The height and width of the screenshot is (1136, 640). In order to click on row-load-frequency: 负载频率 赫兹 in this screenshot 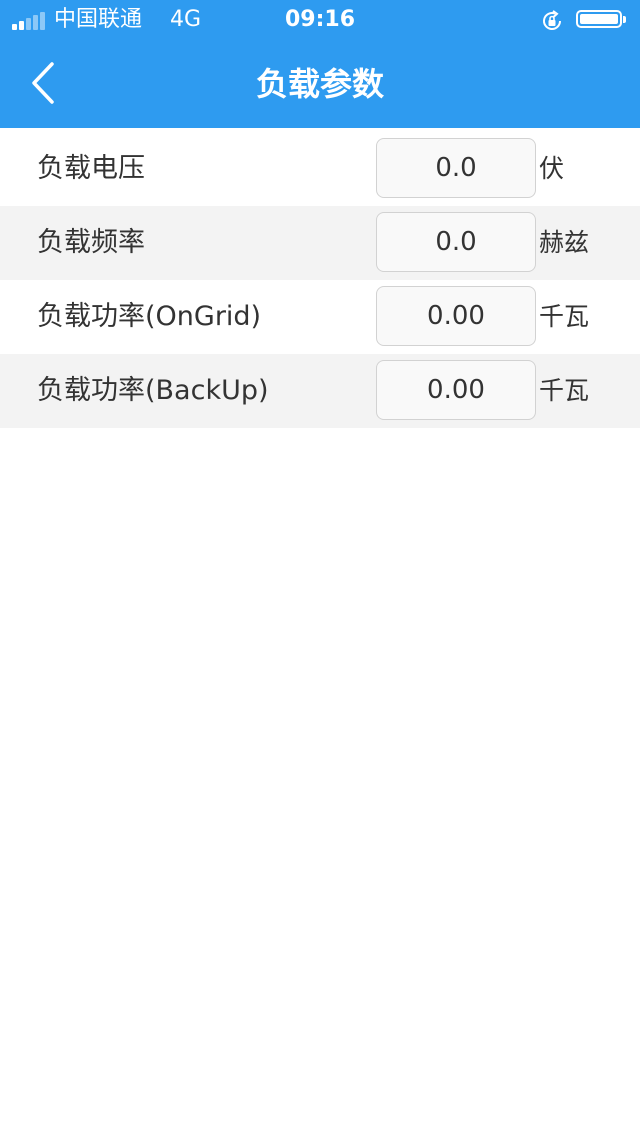, I will do `click(320, 243)`.